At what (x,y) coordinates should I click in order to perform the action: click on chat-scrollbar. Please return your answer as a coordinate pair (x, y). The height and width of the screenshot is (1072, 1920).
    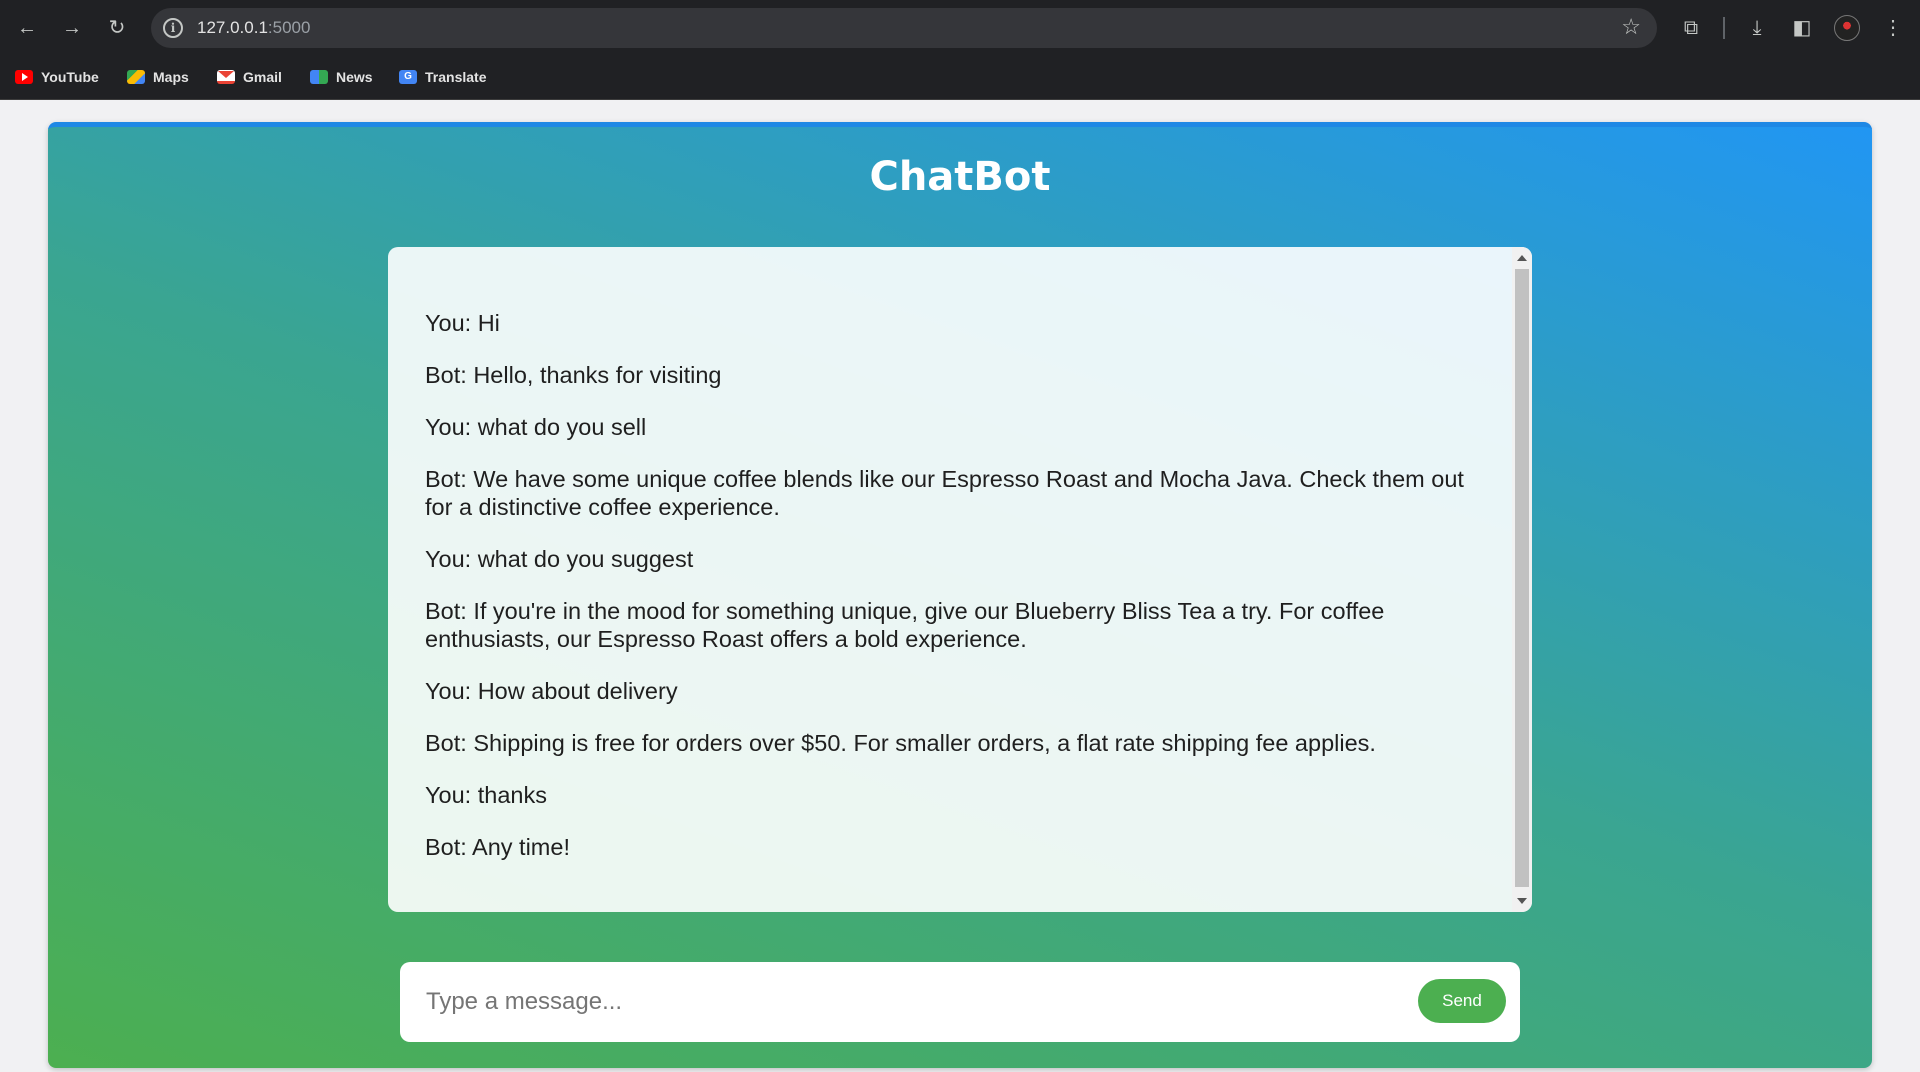
    Looking at the image, I should click on (1522, 579).